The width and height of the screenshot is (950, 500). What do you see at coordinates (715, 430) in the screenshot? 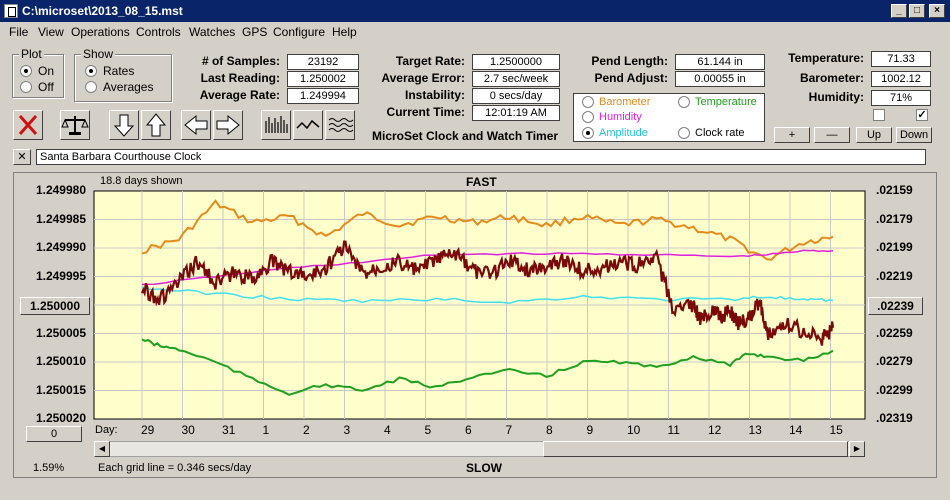
I see `day-tick-label: 12` at bounding box center [715, 430].